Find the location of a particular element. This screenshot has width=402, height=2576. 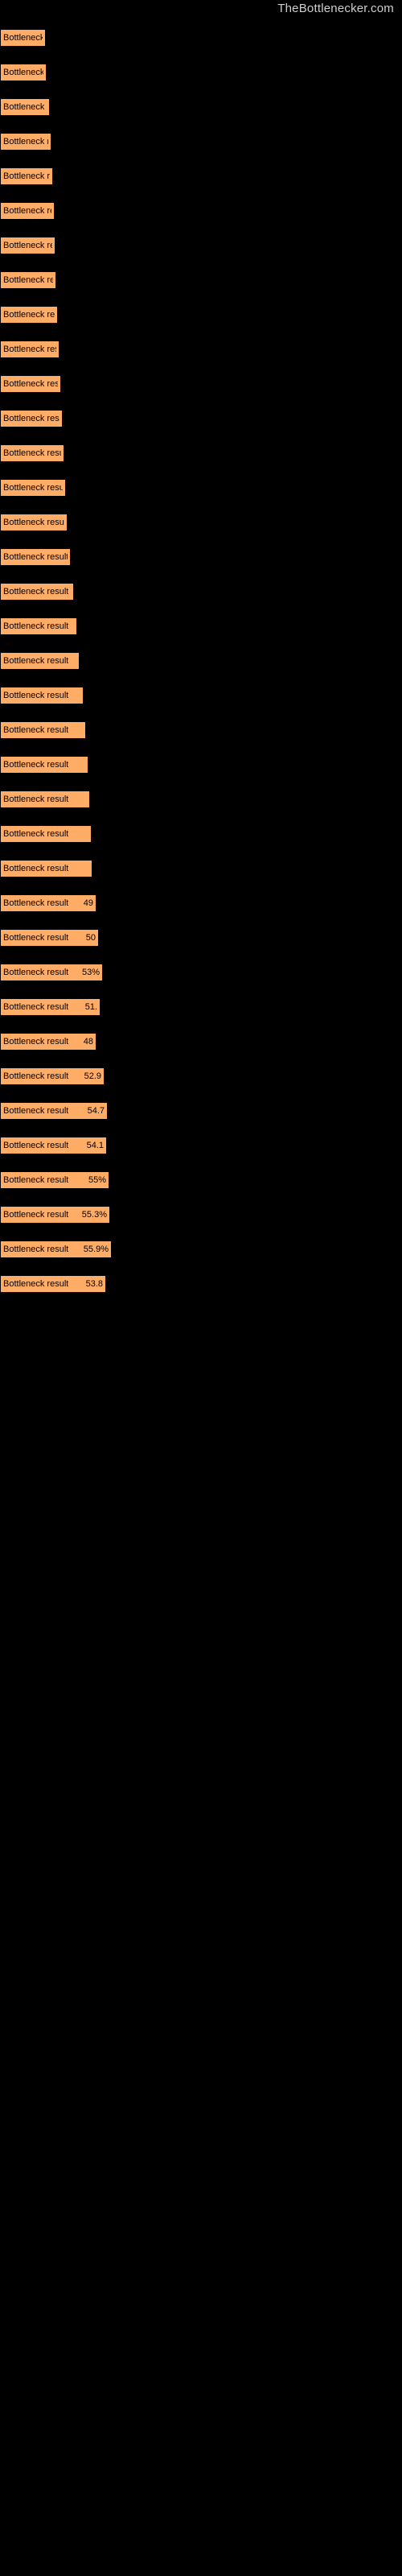

bar-value: 55.3% is located at coordinates (94, 1215).